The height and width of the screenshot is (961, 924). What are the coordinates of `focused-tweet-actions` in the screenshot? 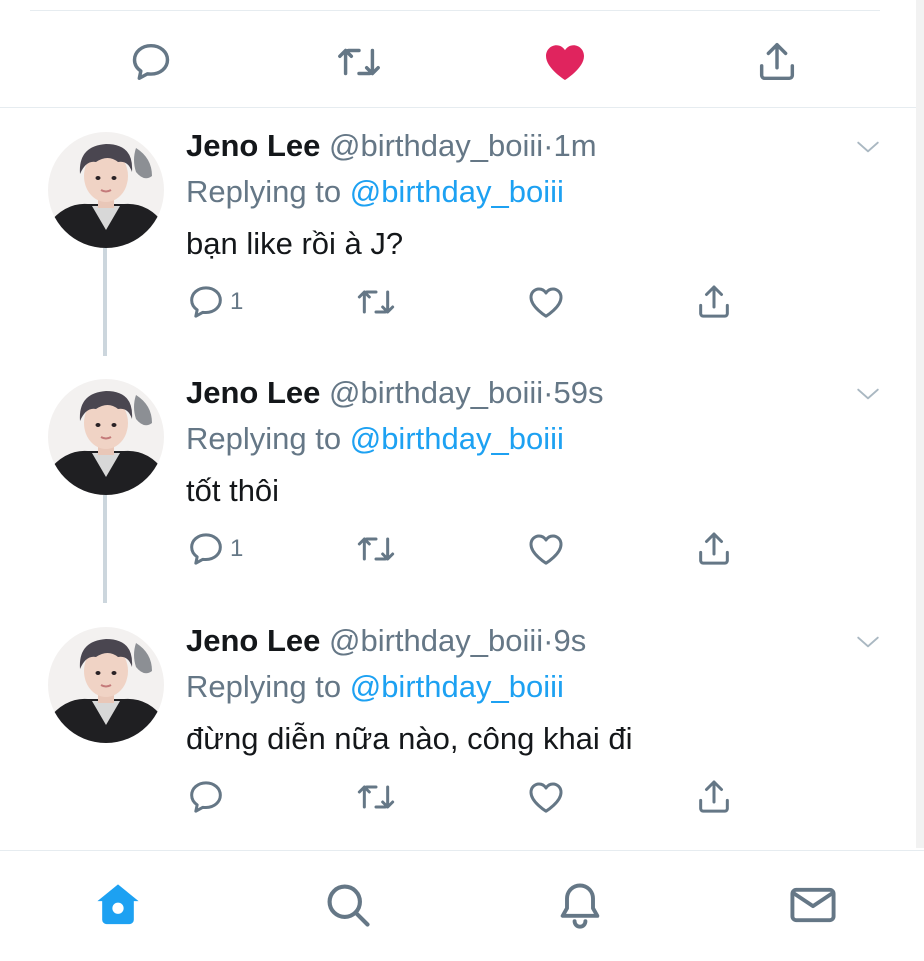 It's located at (462, 60).